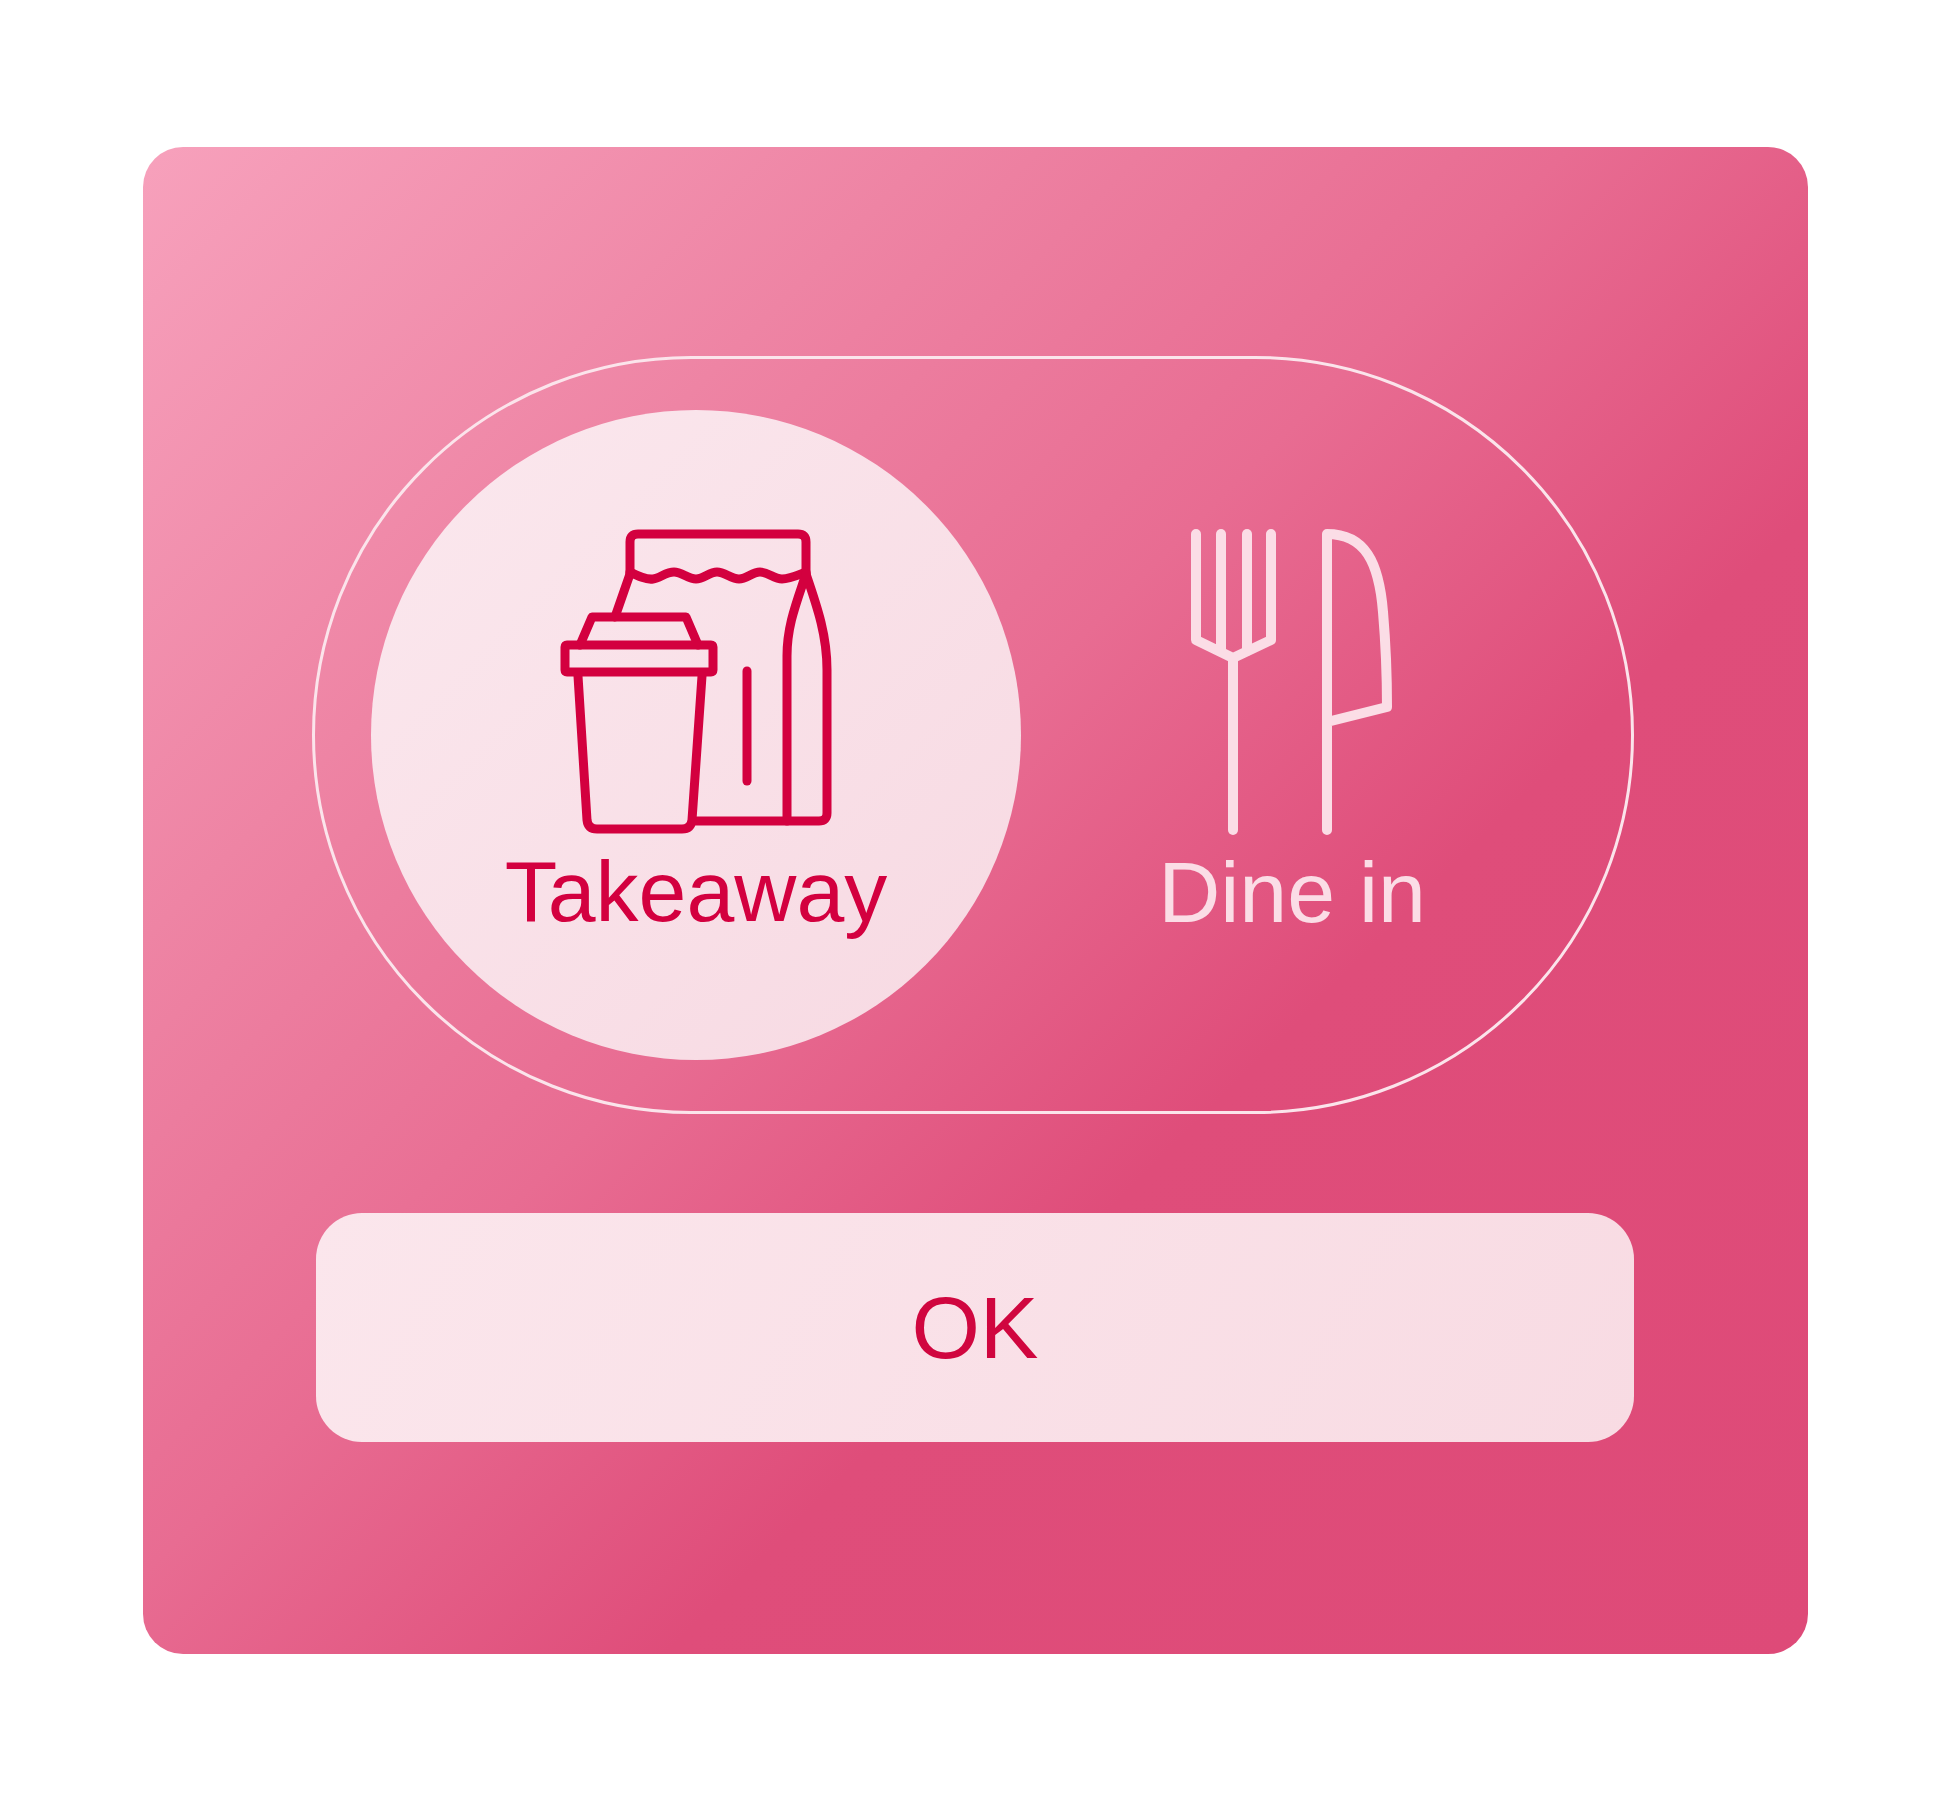  I want to click on cup-and-bag-icon, so click(696, 682).